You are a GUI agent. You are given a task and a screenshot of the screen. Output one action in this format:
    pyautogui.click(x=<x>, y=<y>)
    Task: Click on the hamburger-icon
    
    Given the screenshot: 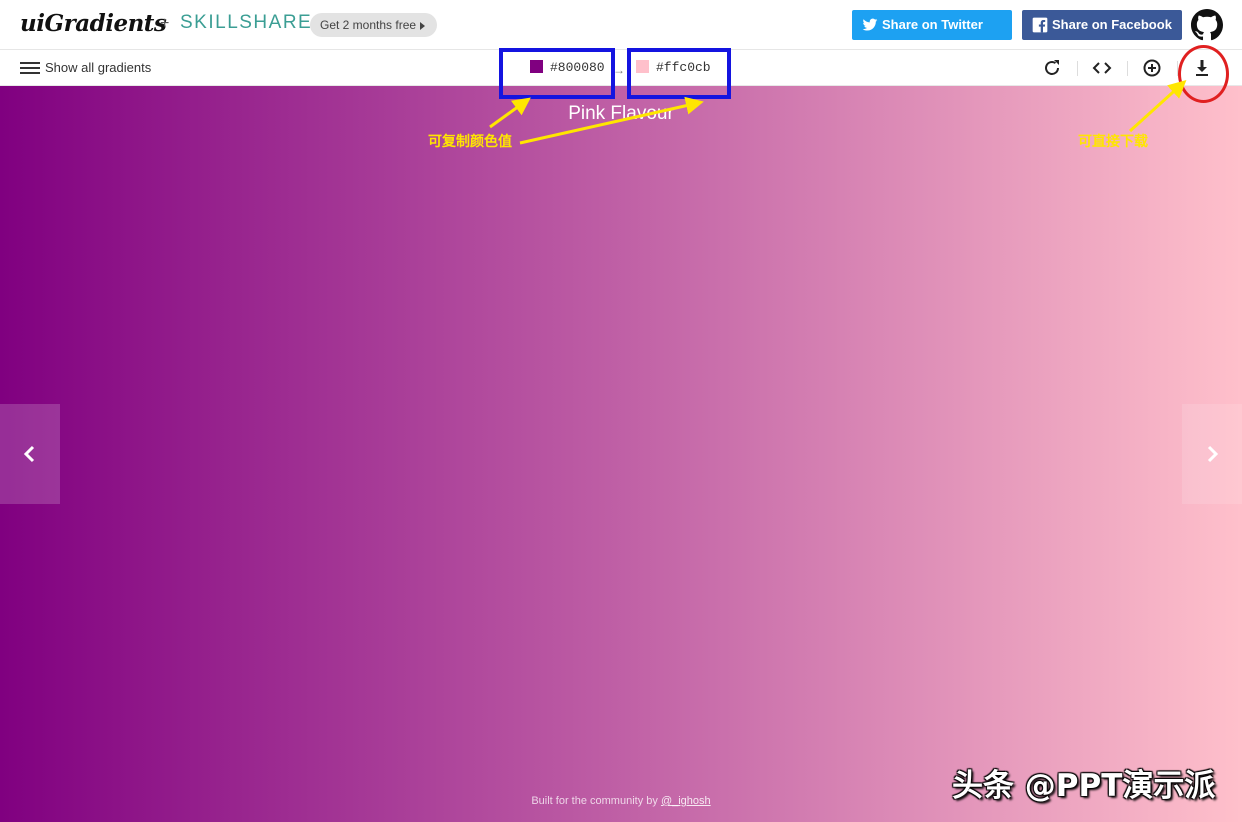 What is the action you would take?
    pyautogui.click(x=30, y=68)
    